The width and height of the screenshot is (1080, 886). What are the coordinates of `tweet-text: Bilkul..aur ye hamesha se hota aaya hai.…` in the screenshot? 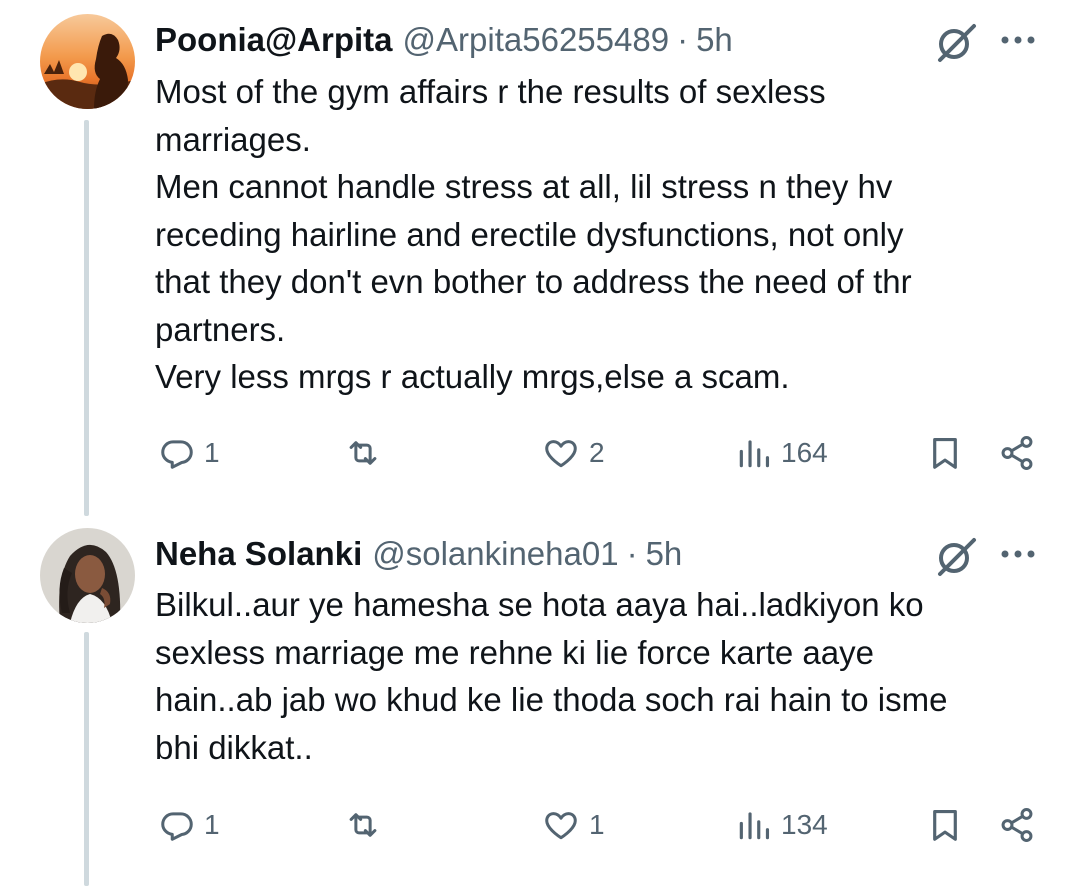 It's located at (551, 676).